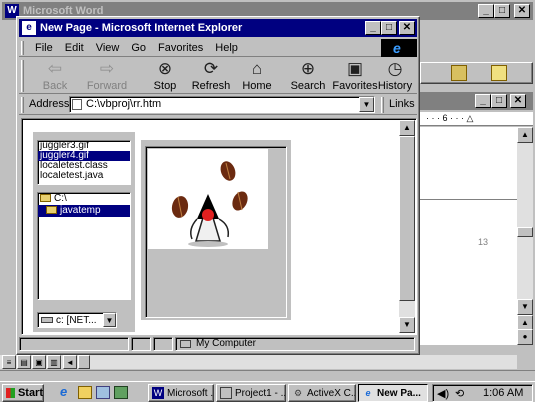 The height and width of the screenshot is (402, 535). What do you see at coordinates (84, 176) in the screenshot?
I see `file-list-item-4: localetest.java` at bounding box center [84, 176].